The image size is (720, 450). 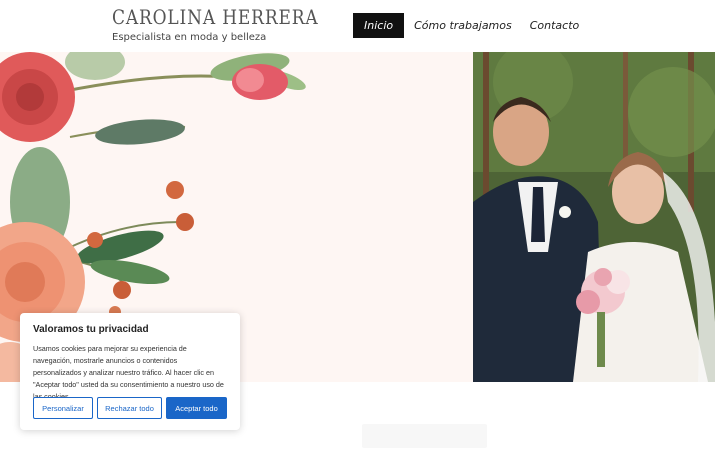 I want to click on nav-item-inicio: Inicio, so click(x=379, y=25).